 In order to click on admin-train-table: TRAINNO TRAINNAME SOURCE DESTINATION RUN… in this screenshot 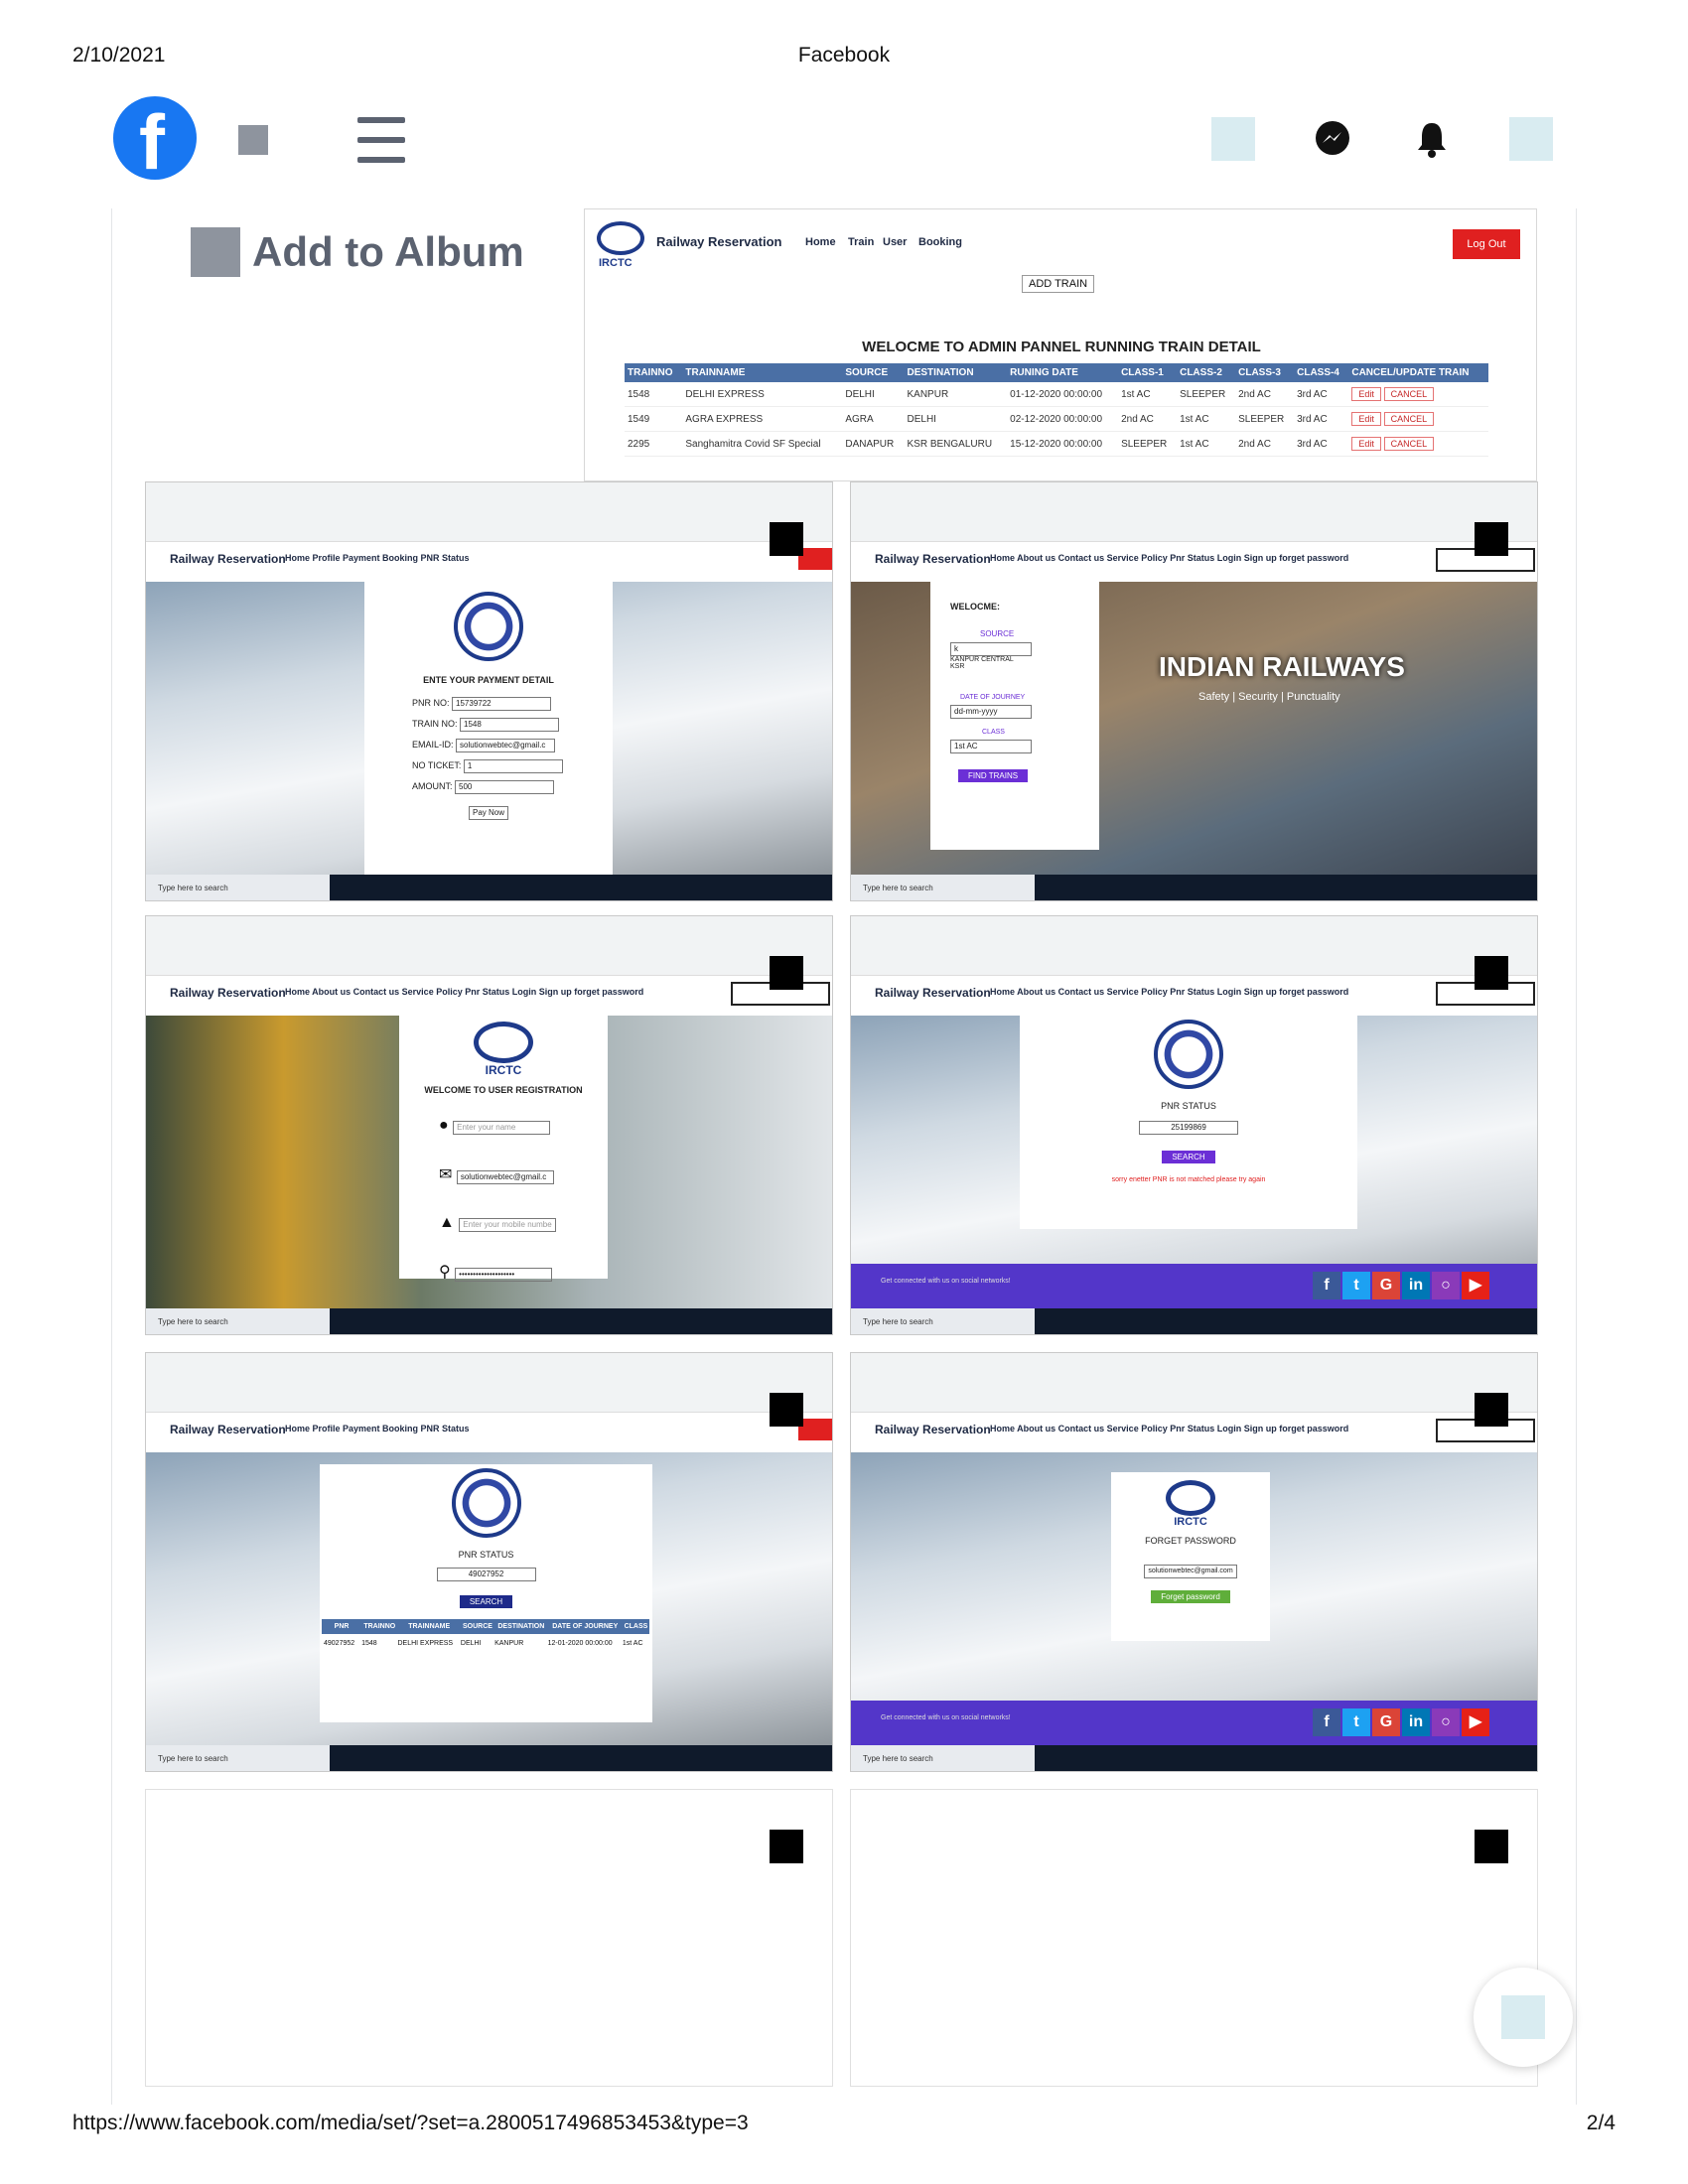, I will do `click(1056, 410)`.